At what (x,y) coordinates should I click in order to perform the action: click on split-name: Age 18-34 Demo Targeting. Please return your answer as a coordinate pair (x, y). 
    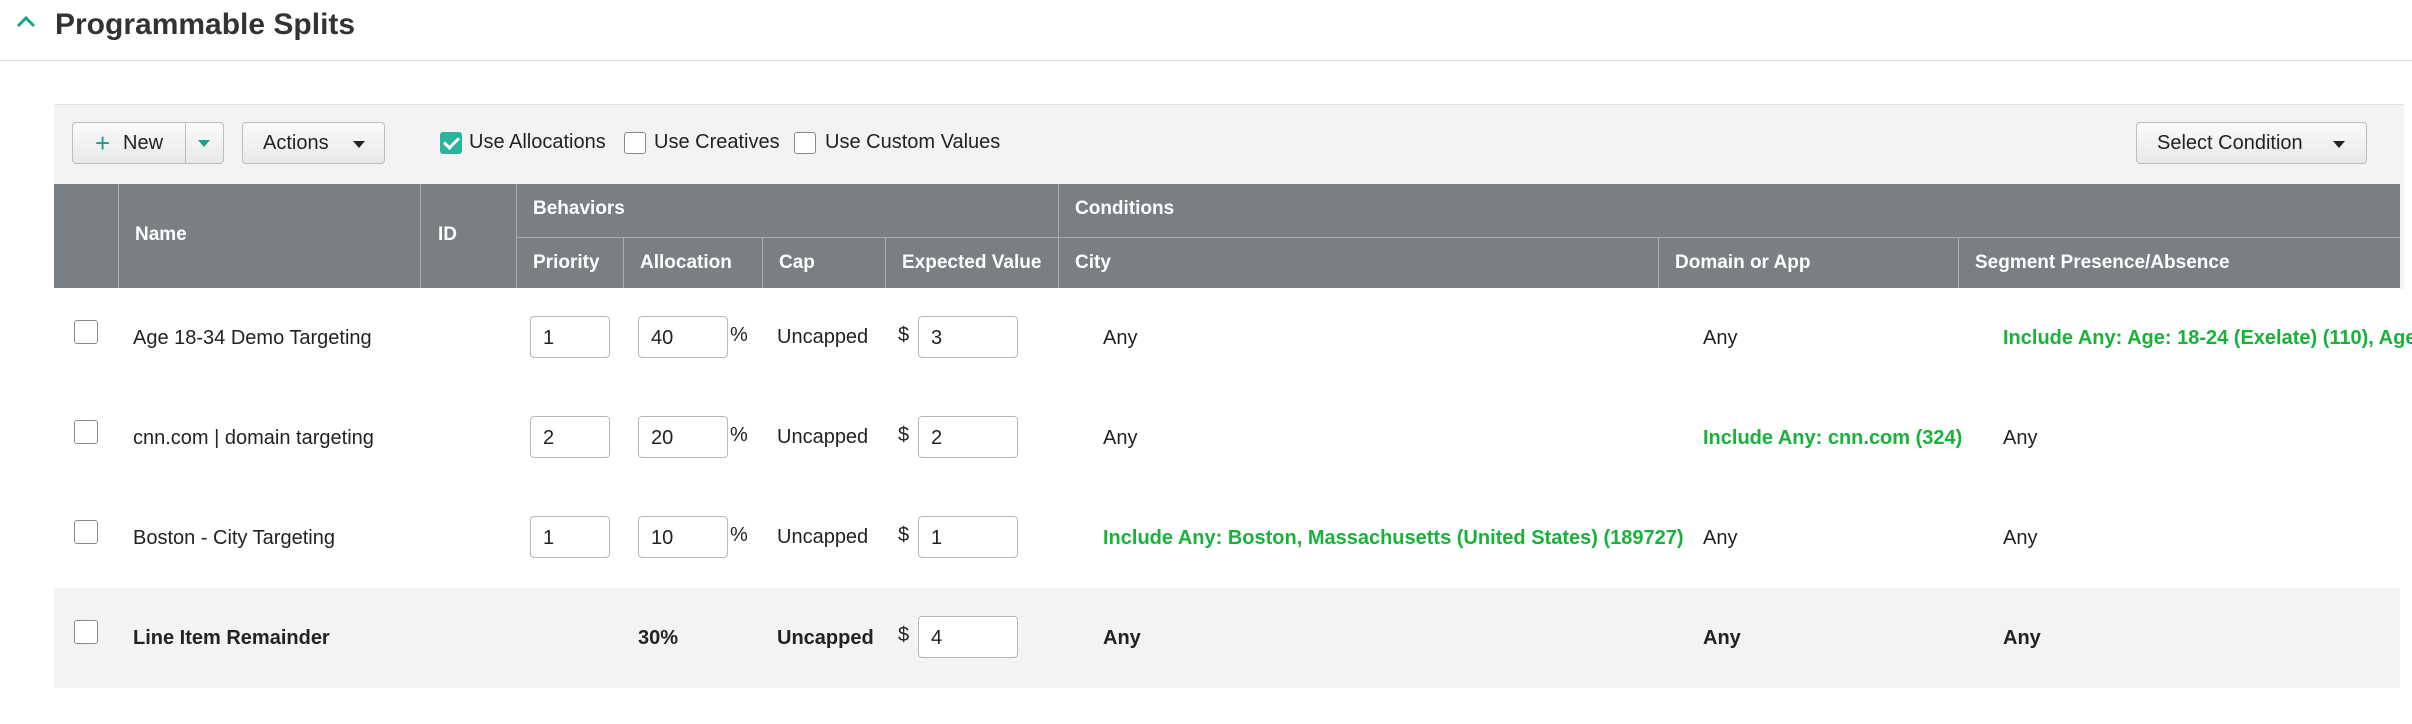
    Looking at the image, I should click on (252, 338).